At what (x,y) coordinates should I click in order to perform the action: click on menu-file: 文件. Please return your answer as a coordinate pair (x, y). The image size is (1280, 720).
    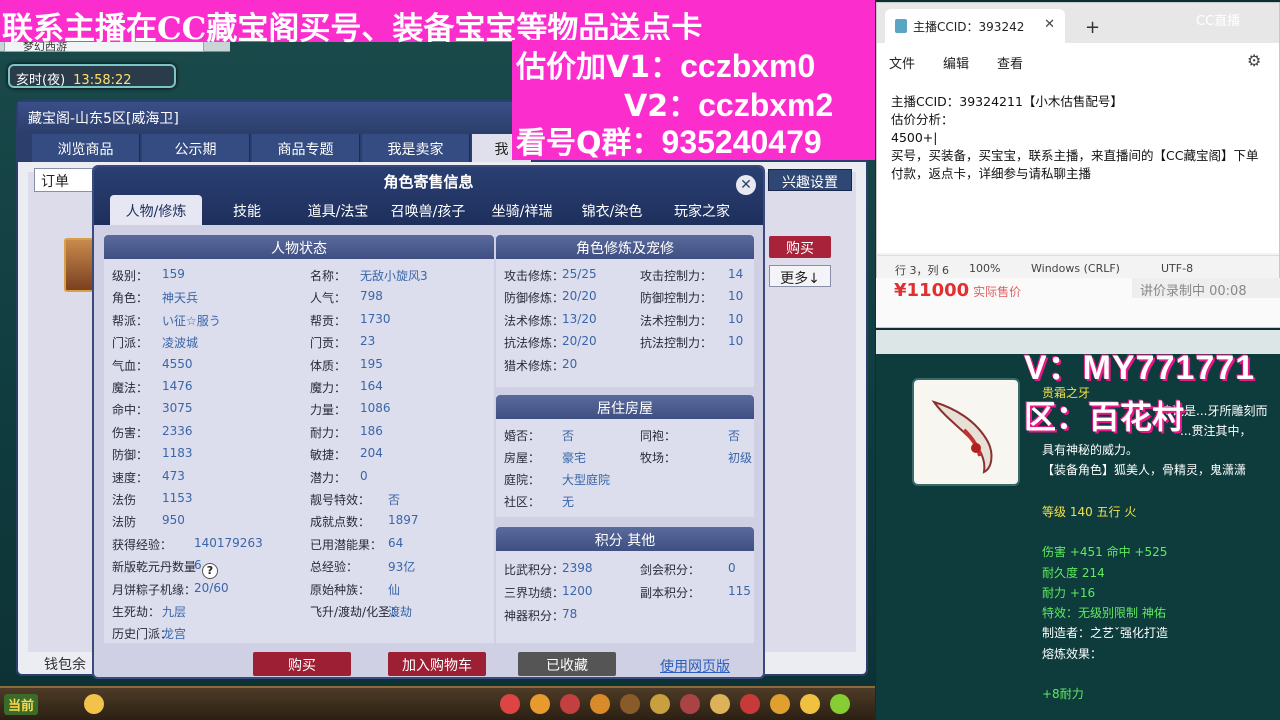
    Looking at the image, I should click on (902, 62).